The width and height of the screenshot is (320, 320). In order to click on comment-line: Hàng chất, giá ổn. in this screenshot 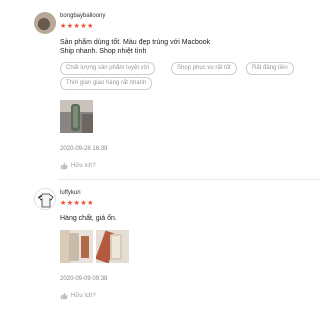, I will do `click(88, 218)`.